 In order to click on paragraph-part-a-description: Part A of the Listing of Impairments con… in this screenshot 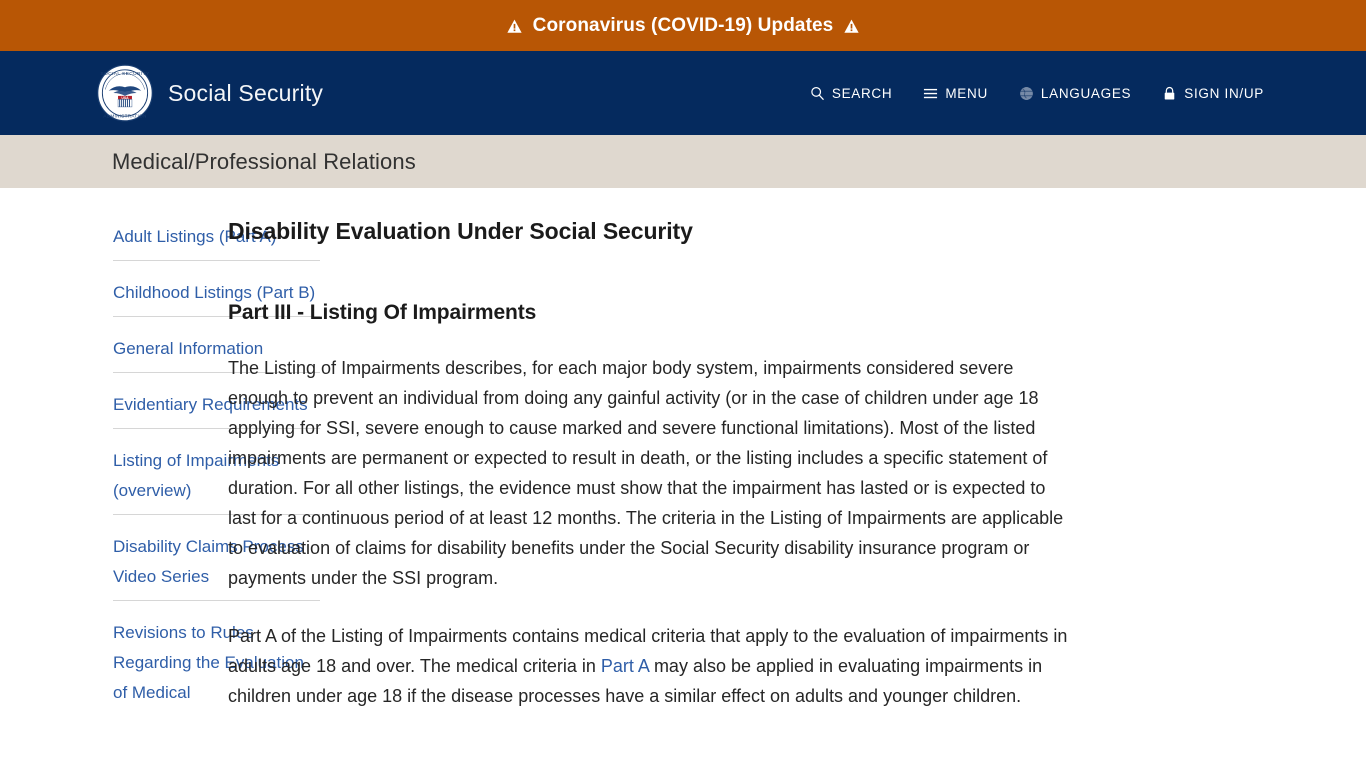, I will do `click(650, 666)`.